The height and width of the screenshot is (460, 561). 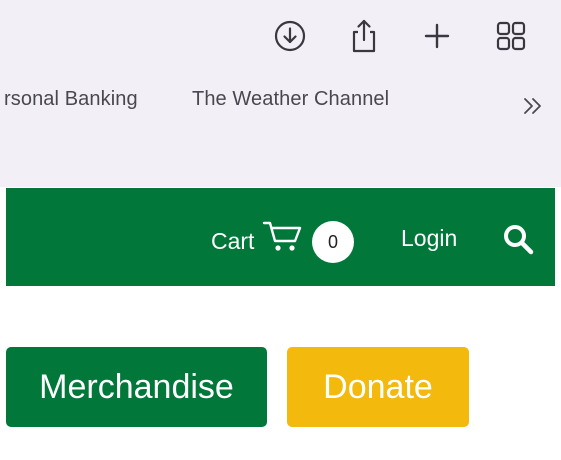 I want to click on cart-icon, so click(x=283, y=238).